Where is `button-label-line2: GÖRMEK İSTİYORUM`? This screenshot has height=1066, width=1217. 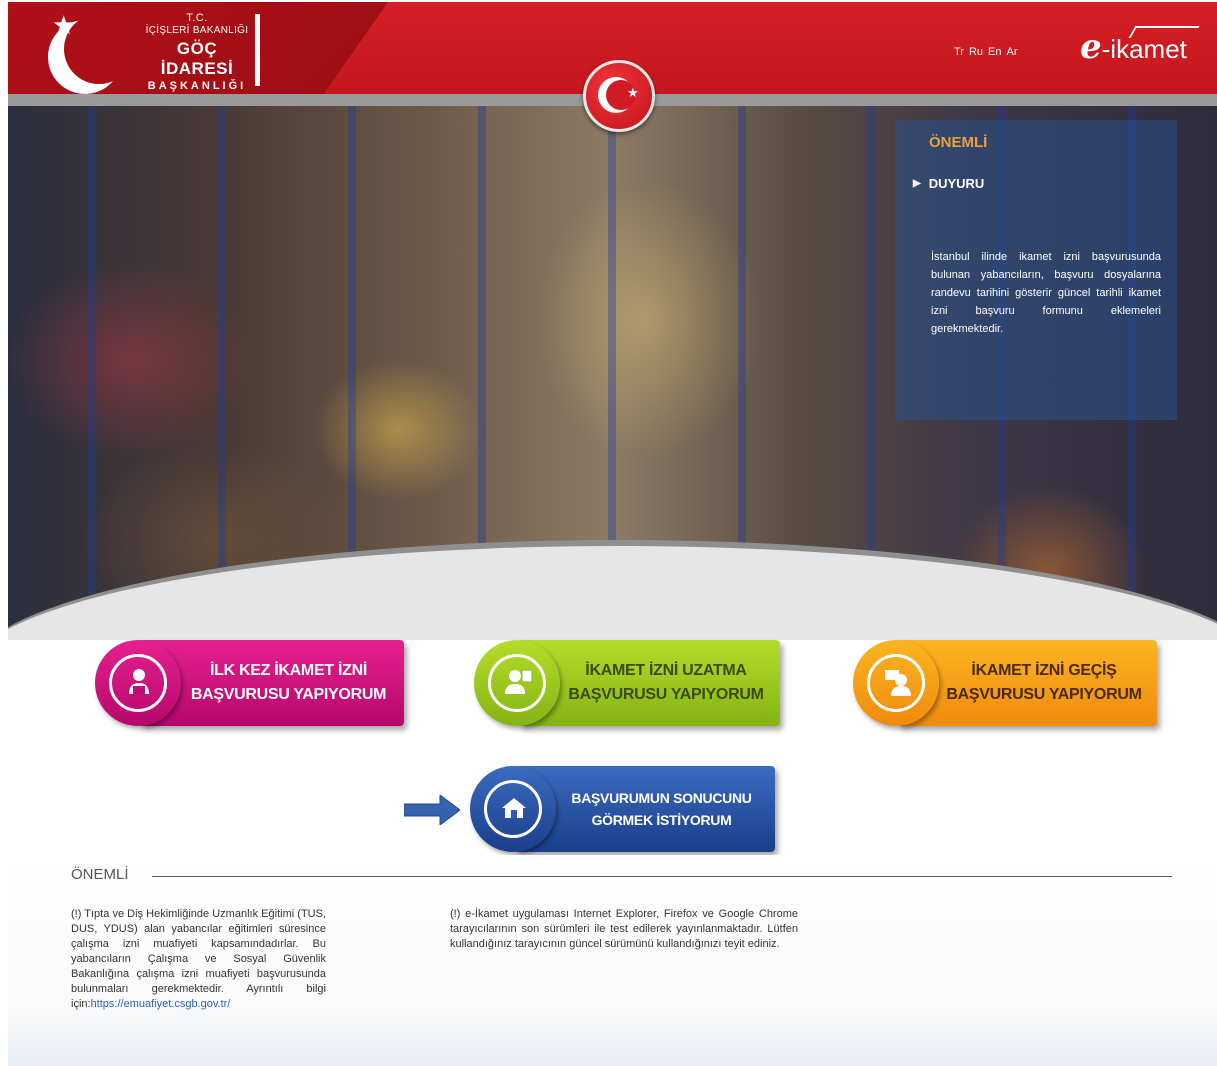 button-label-line2: GÖRMEK İSTİYORUM is located at coordinates (661, 820).